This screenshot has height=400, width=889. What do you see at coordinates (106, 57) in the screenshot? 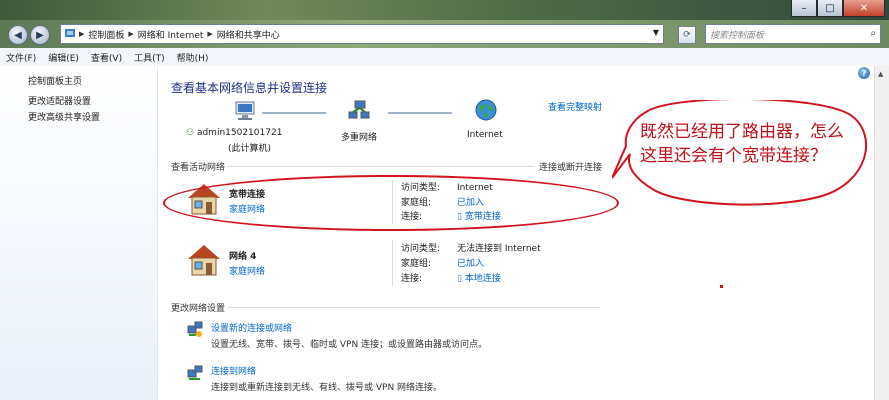
I see `menu-view: 查看(V)` at bounding box center [106, 57].